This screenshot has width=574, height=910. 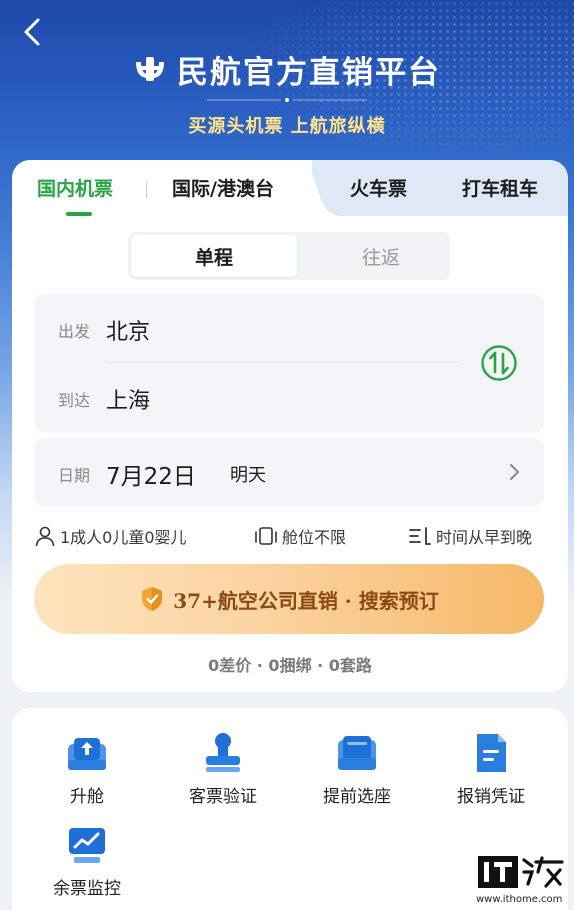 What do you see at coordinates (287, 100) in the screenshot?
I see `brand-divider` at bounding box center [287, 100].